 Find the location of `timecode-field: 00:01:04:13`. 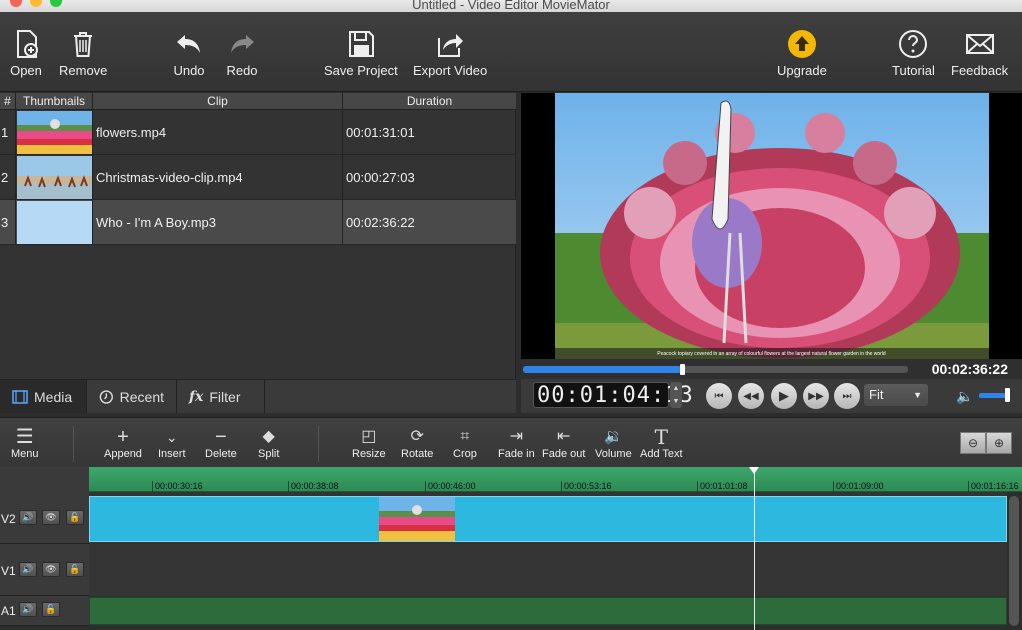

timecode-field: 00:01:04:13 is located at coordinates (613, 395).